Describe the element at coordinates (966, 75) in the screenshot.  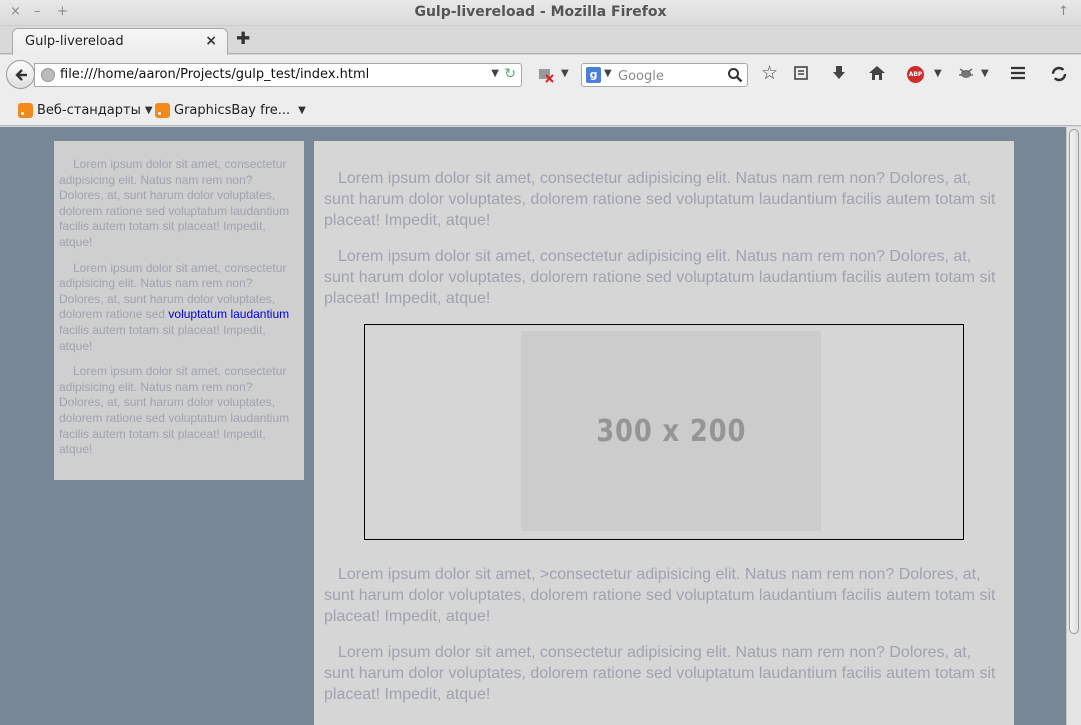
I see `firebug-icon` at that location.